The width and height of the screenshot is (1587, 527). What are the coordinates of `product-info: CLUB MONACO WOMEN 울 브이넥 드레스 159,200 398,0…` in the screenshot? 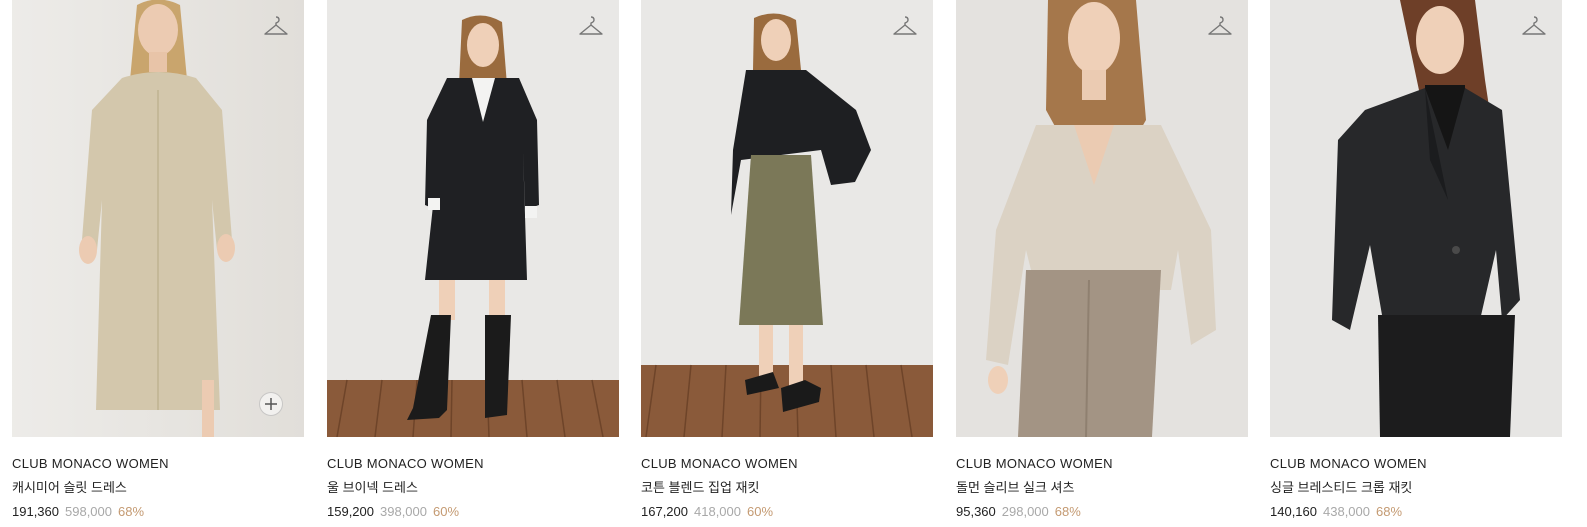 It's located at (473, 478).